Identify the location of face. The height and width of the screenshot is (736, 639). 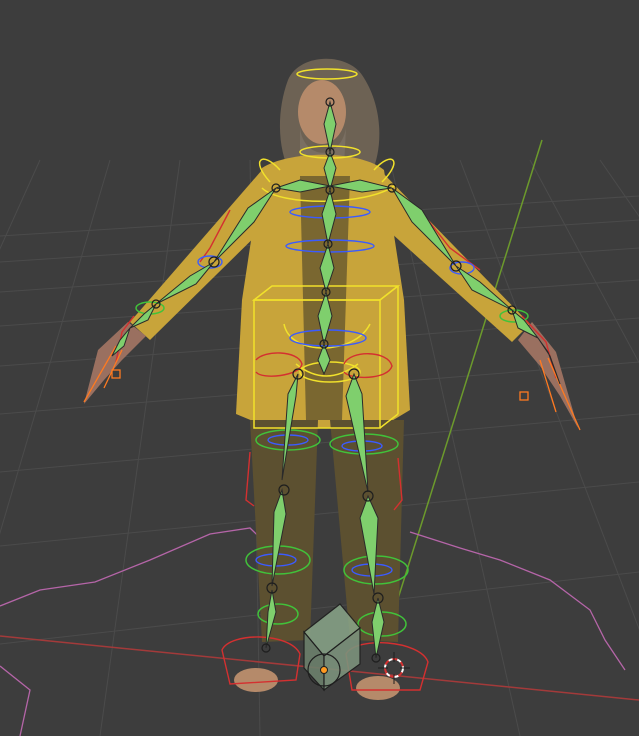
(322, 112).